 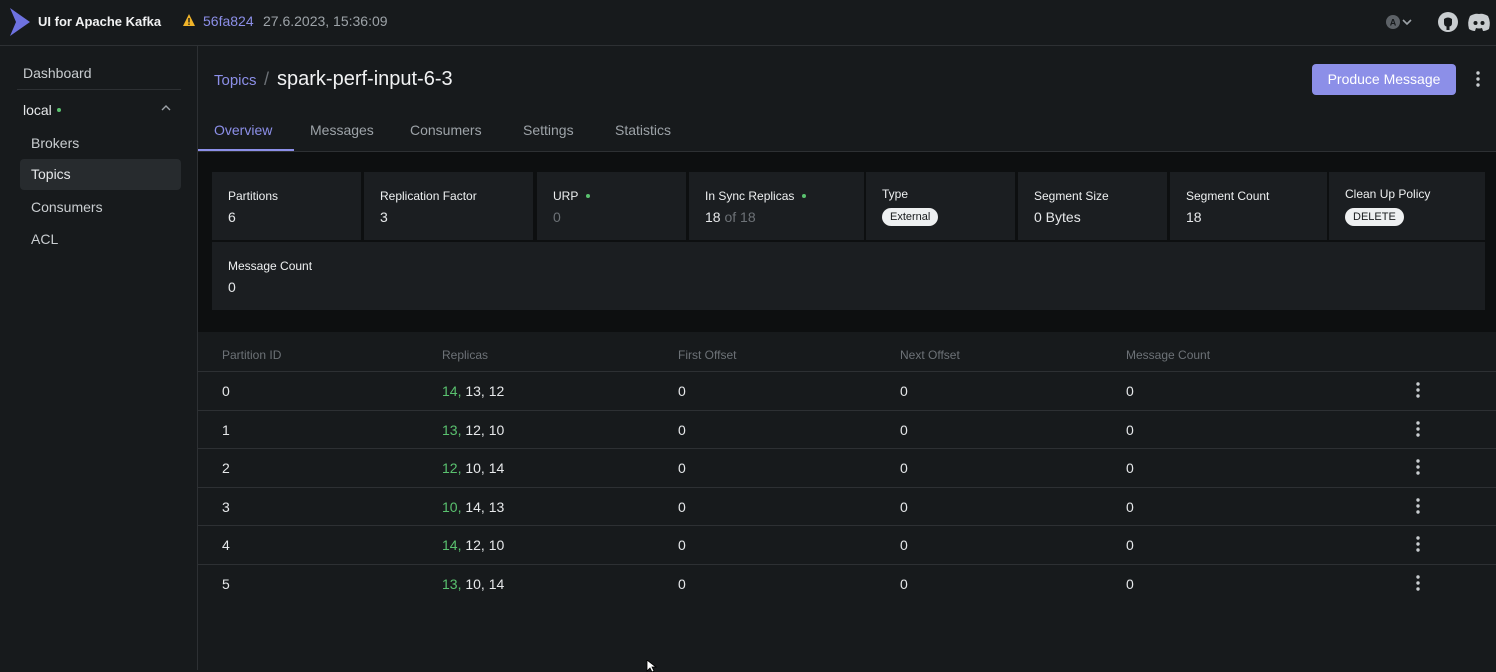 I want to click on leader-replica: 13,, so click(x=452, y=430).